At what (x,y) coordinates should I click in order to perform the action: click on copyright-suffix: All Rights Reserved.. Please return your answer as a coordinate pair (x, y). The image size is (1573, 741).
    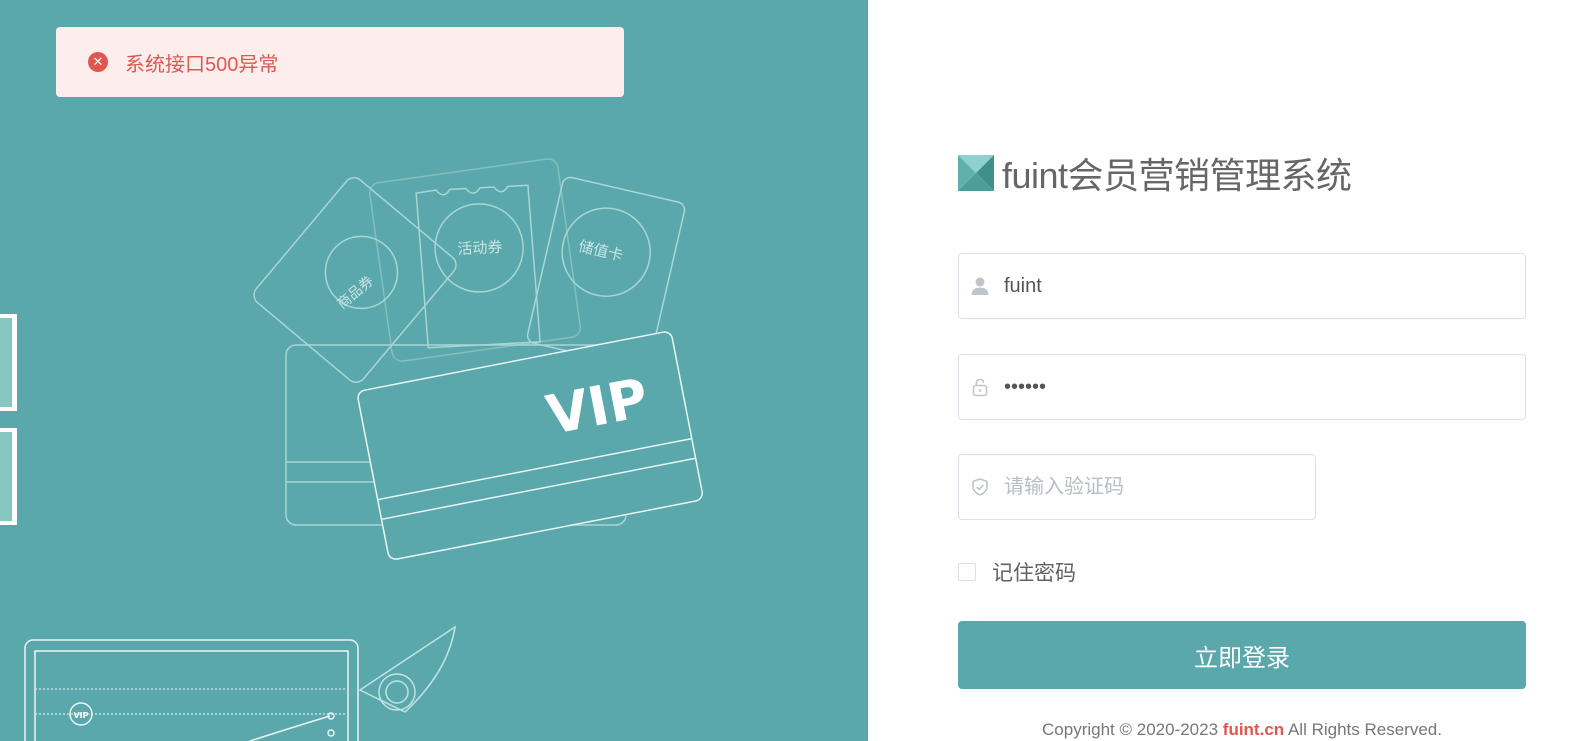
    Looking at the image, I should click on (1364, 729).